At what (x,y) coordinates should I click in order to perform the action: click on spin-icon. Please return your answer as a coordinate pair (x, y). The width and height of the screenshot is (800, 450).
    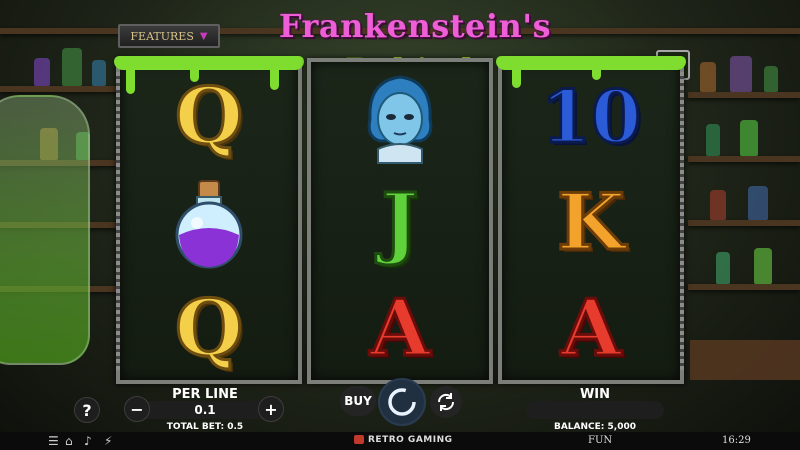
    Looking at the image, I should click on (402, 402).